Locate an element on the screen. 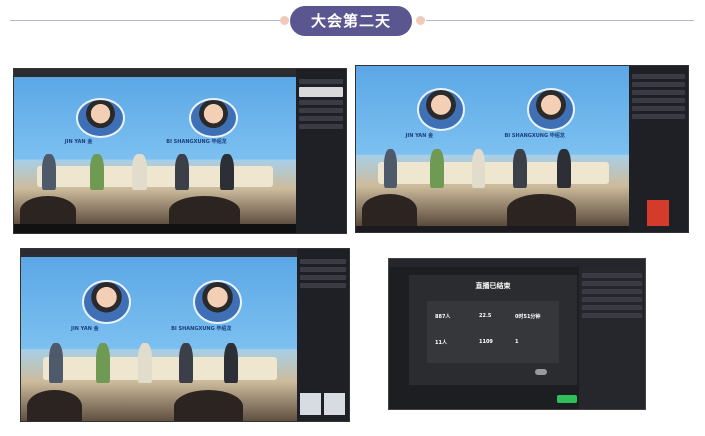  stats-box: 887人 22.5 0时51分钟 11人 1109 1 is located at coordinates (493, 332).